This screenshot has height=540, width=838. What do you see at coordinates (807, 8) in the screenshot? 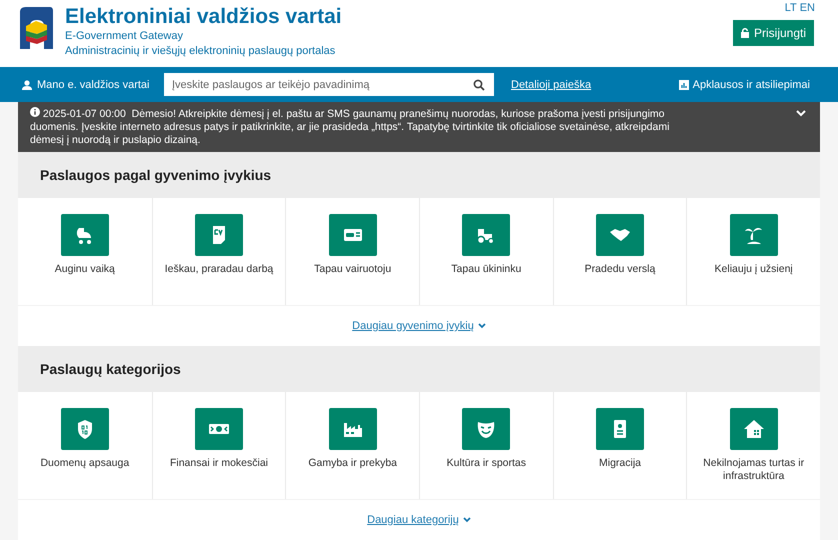
I see `language-link: EN` at bounding box center [807, 8].